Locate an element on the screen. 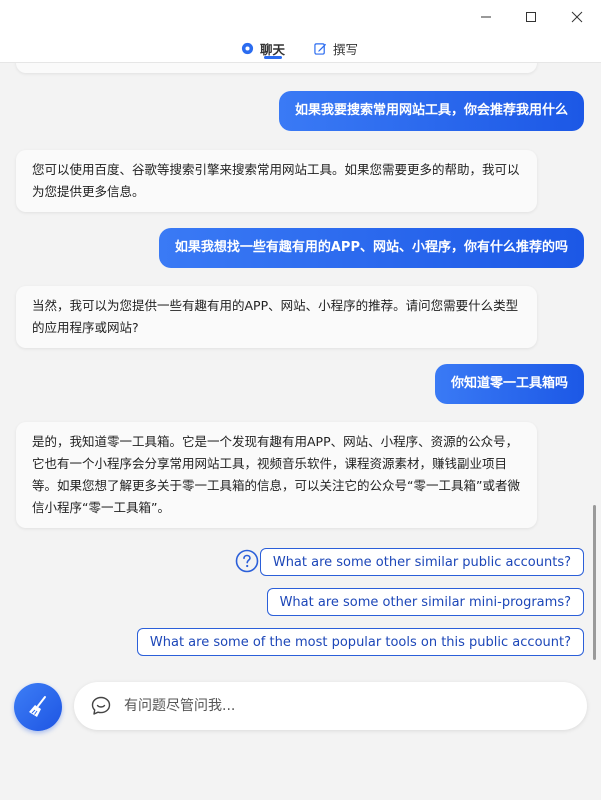 The height and width of the screenshot is (800, 601). tab-write: 撰写 is located at coordinates (336, 48).